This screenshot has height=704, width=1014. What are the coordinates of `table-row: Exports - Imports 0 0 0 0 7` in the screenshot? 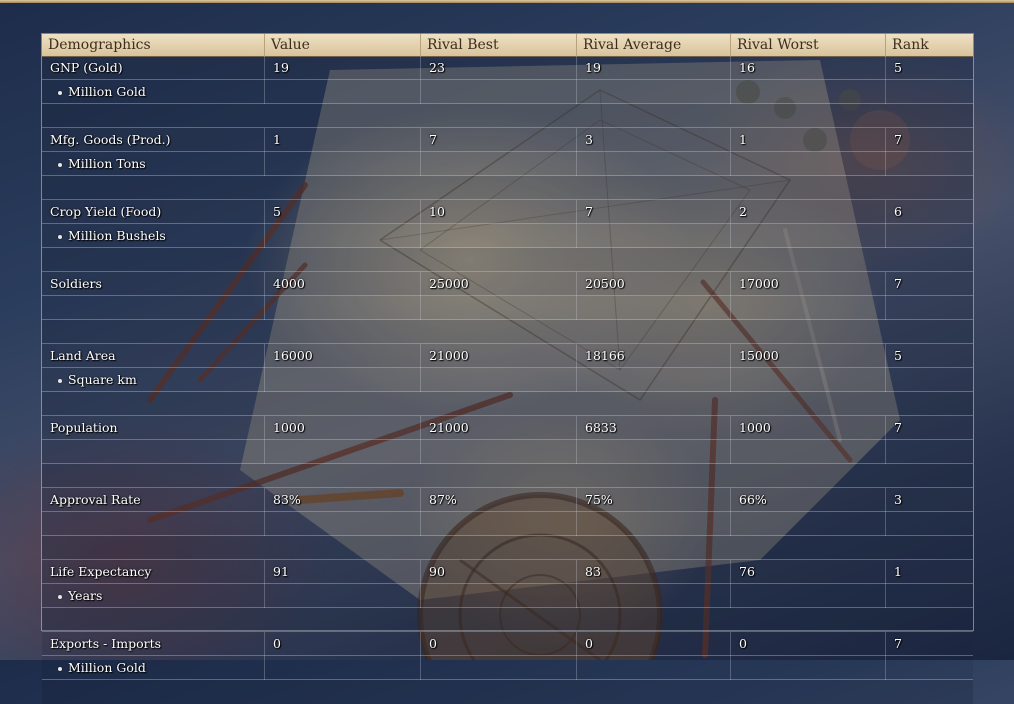 It's located at (507, 644).